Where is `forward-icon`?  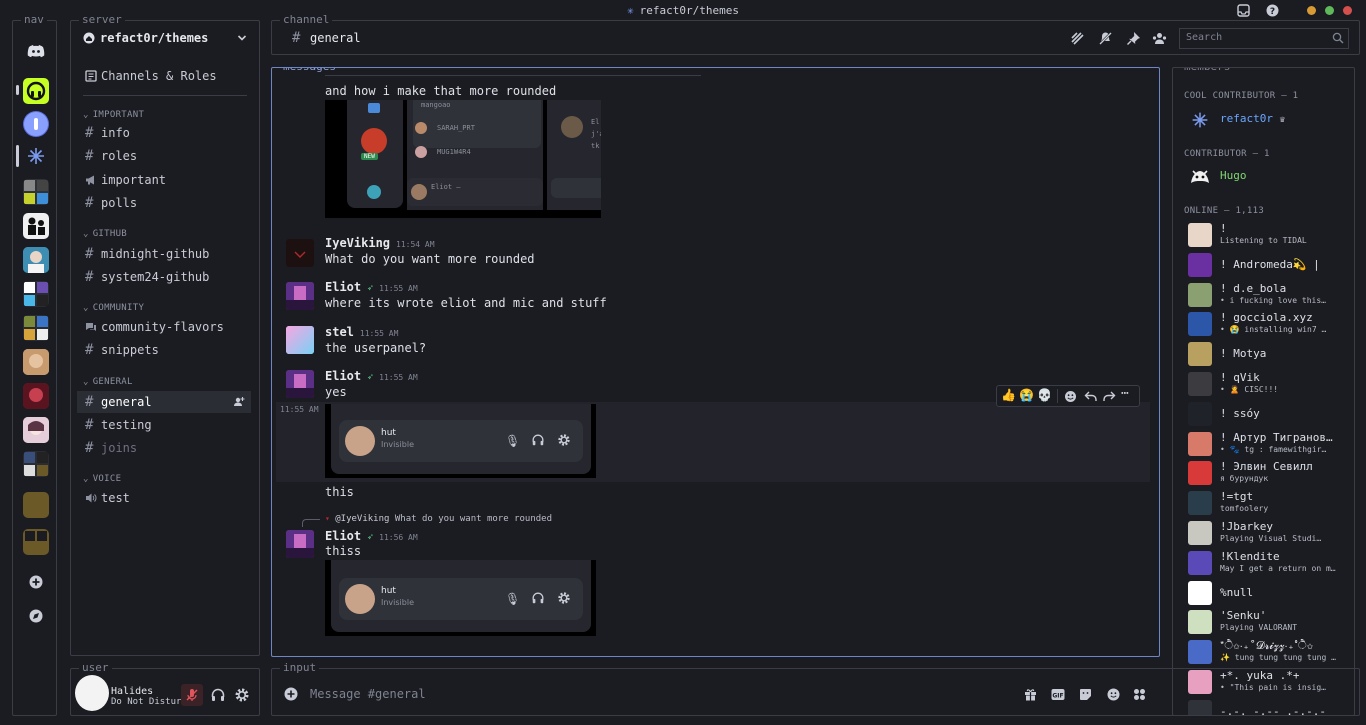 forward-icon is located at coordinates (1109, 396).